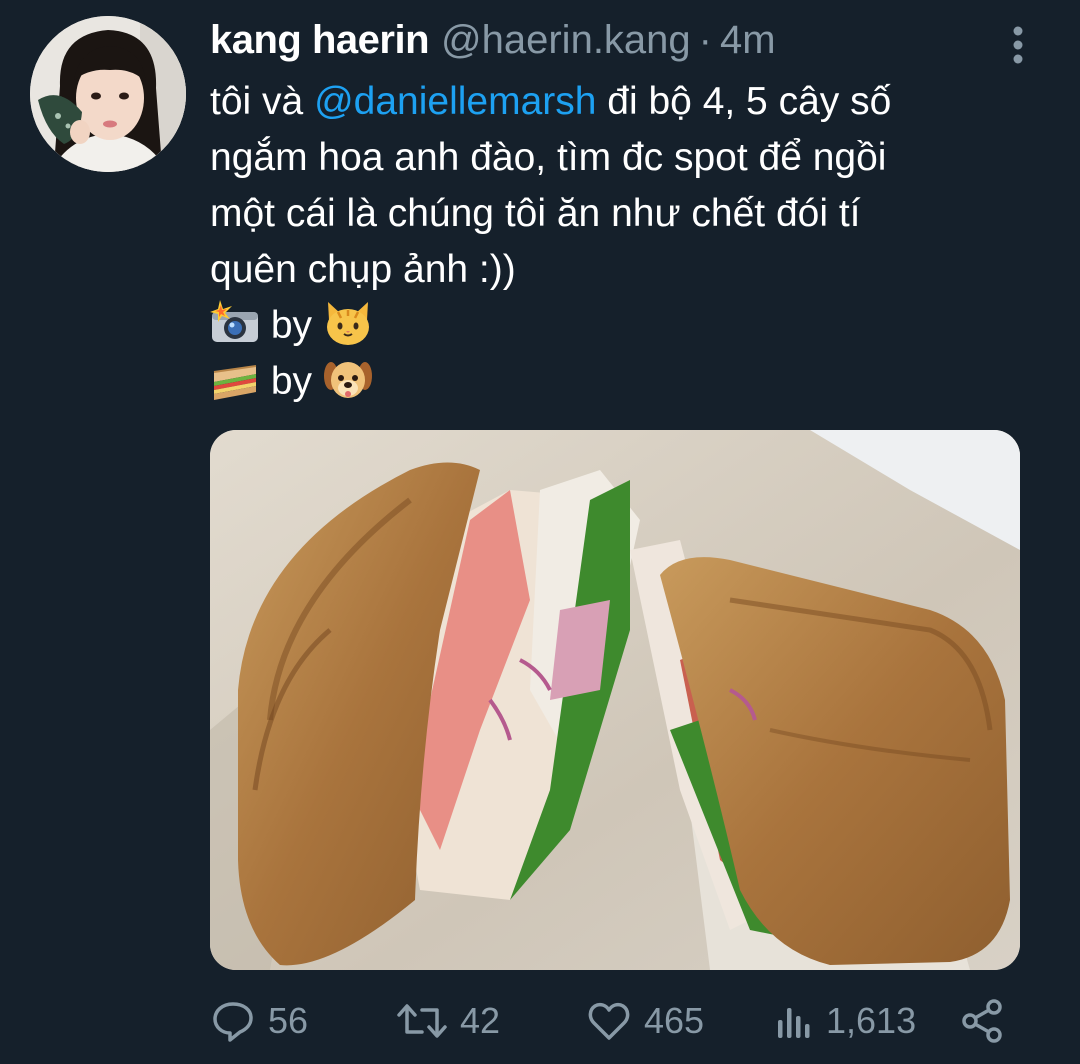 This screenshot has width=1080, height=1064. What do you see at coordinates (566, 40) in the screenshot?
I see `user-handle: @haerin.kang` at bounding box center [566, 40].